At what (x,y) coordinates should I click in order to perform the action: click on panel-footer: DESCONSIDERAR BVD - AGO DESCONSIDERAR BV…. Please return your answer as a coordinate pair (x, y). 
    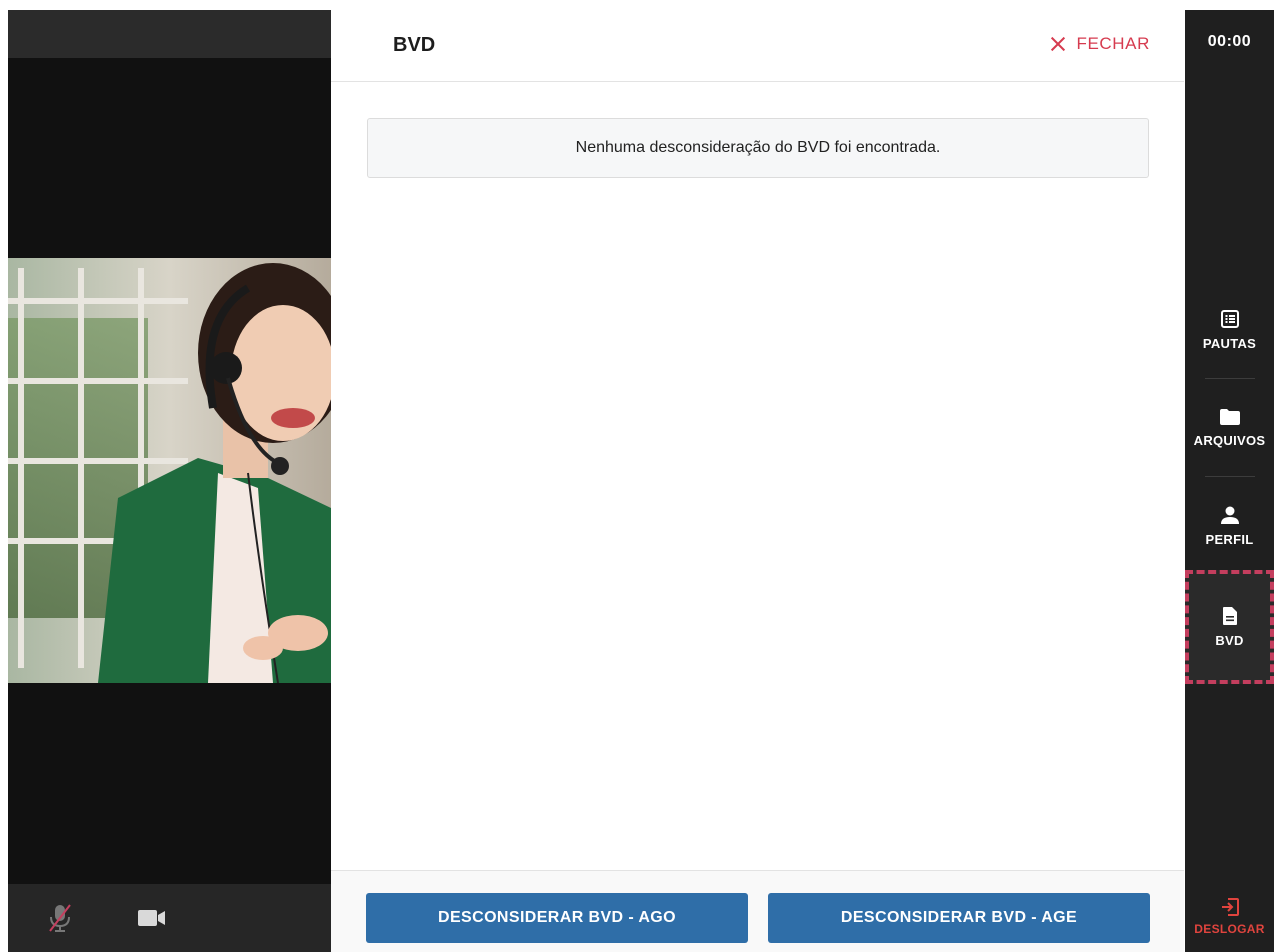
    Looking at the image, I should click on (757, 911).